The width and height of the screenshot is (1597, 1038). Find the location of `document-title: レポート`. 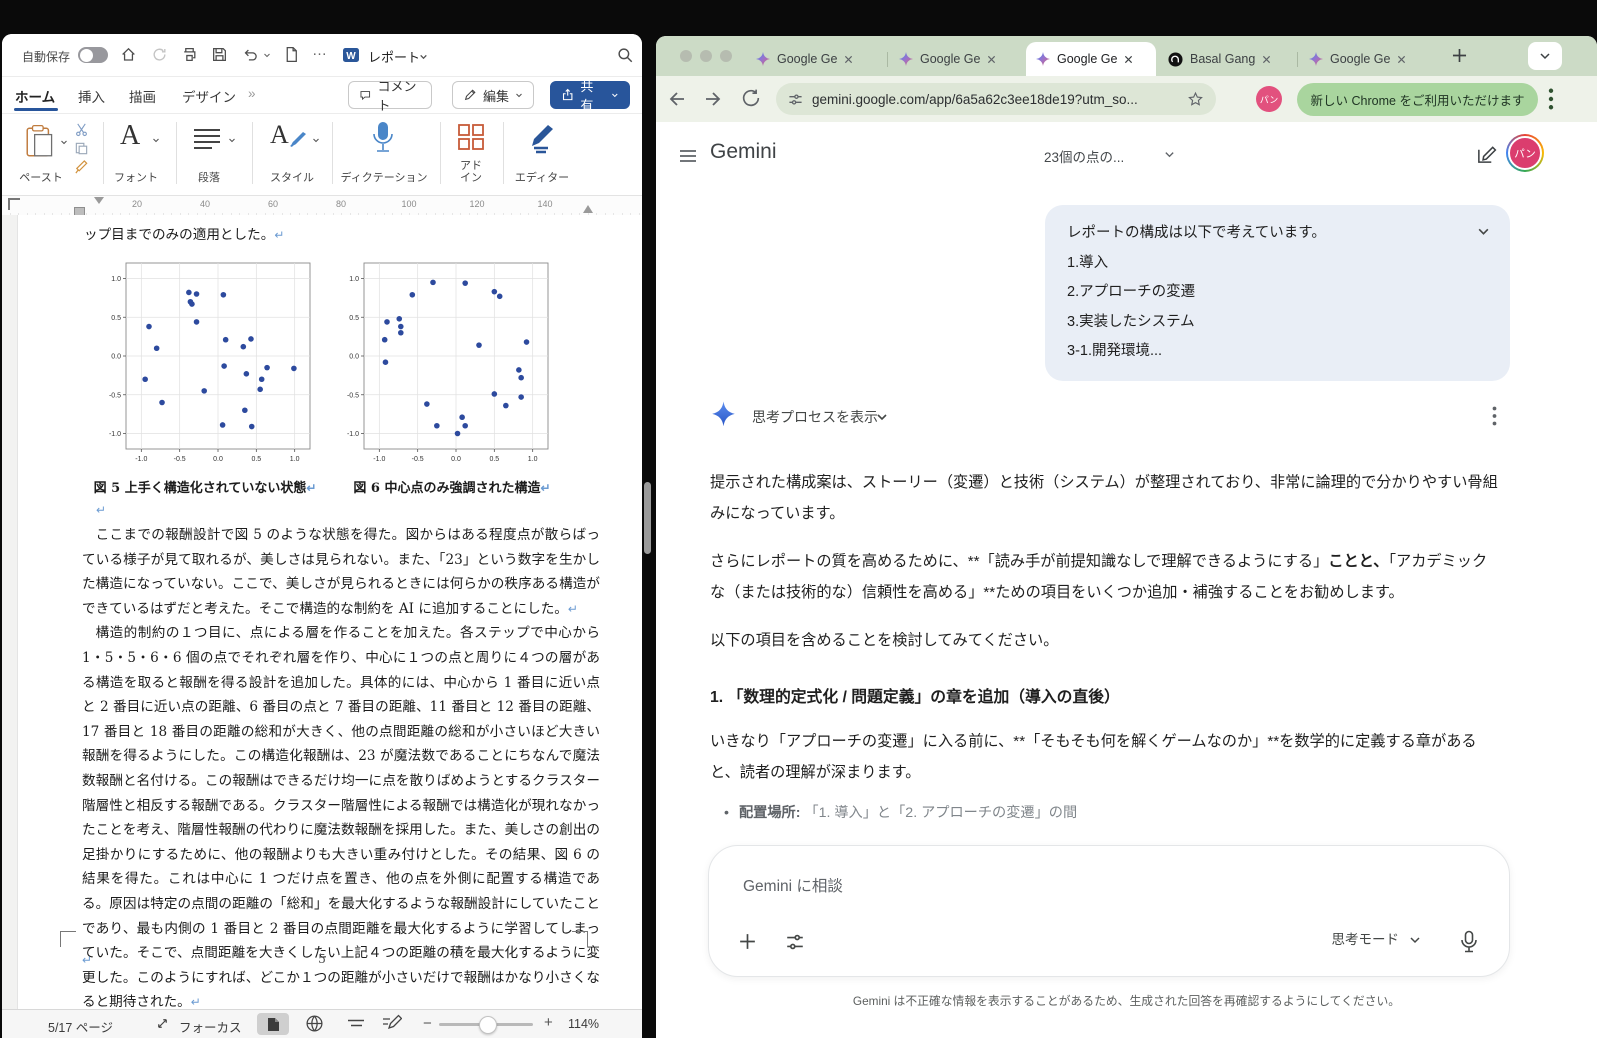

document-title: レポート is located at coordinates (394, 56).